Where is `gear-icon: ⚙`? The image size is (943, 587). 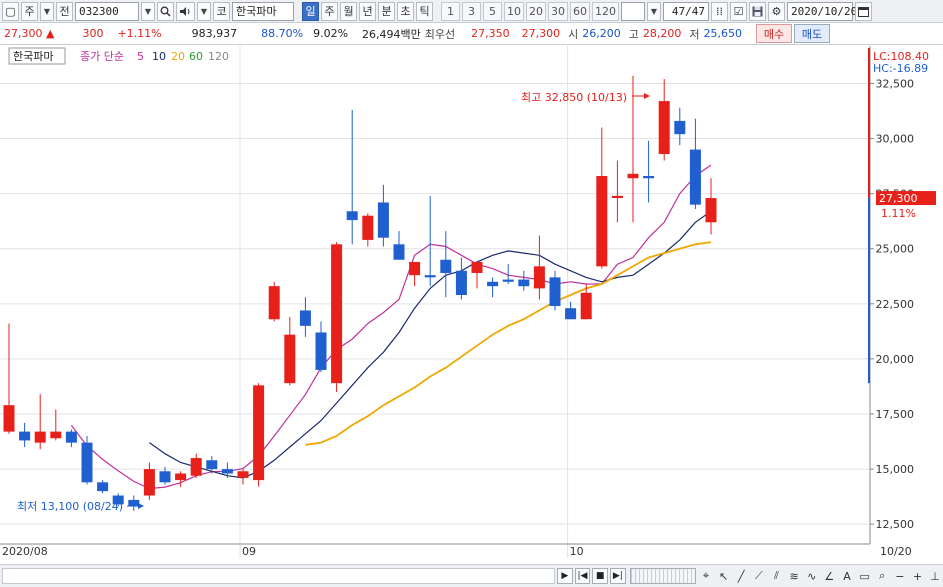
gear-icon: ⚙ is located at coordinates (776, 11).